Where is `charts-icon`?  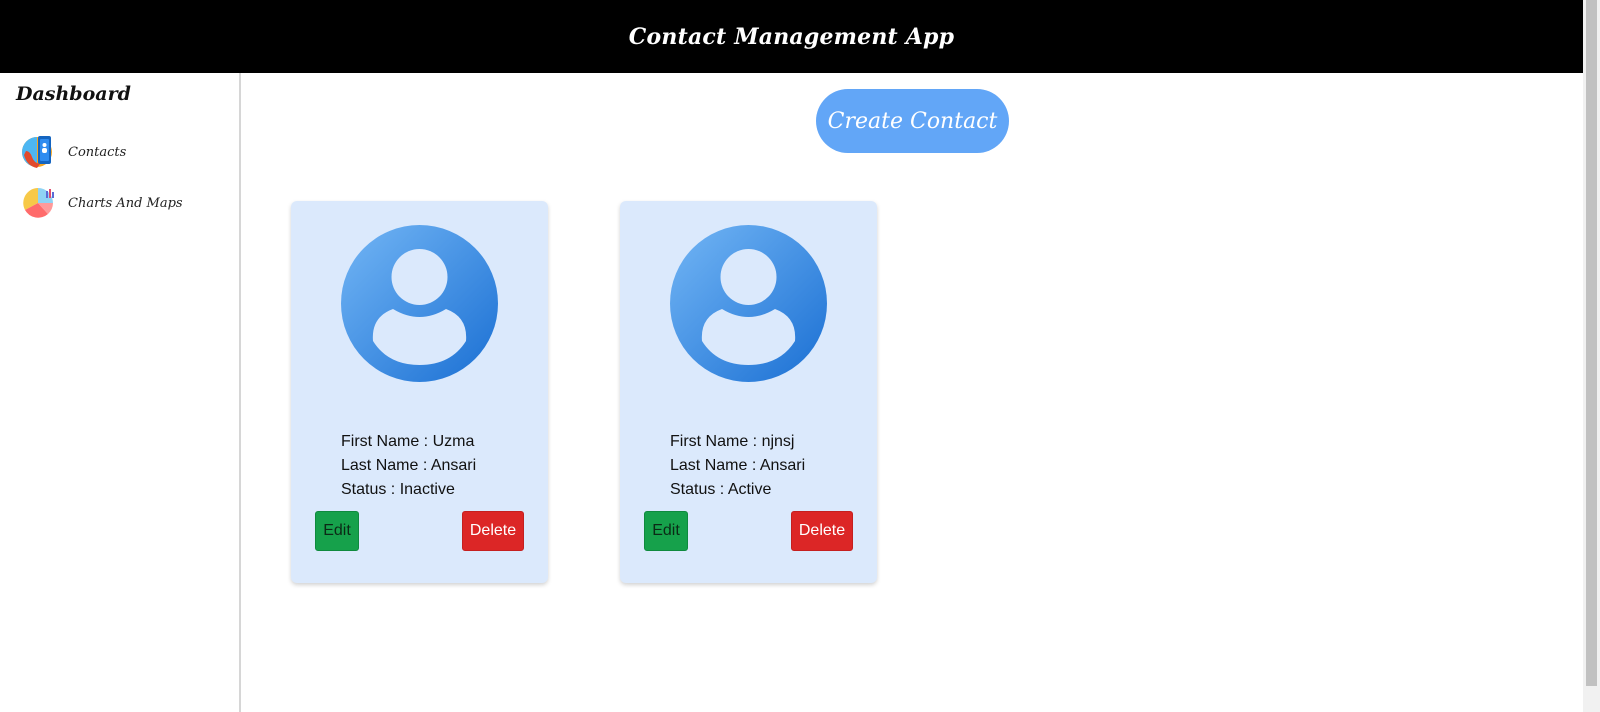 charts-icon is located at coordinates (38, 203).